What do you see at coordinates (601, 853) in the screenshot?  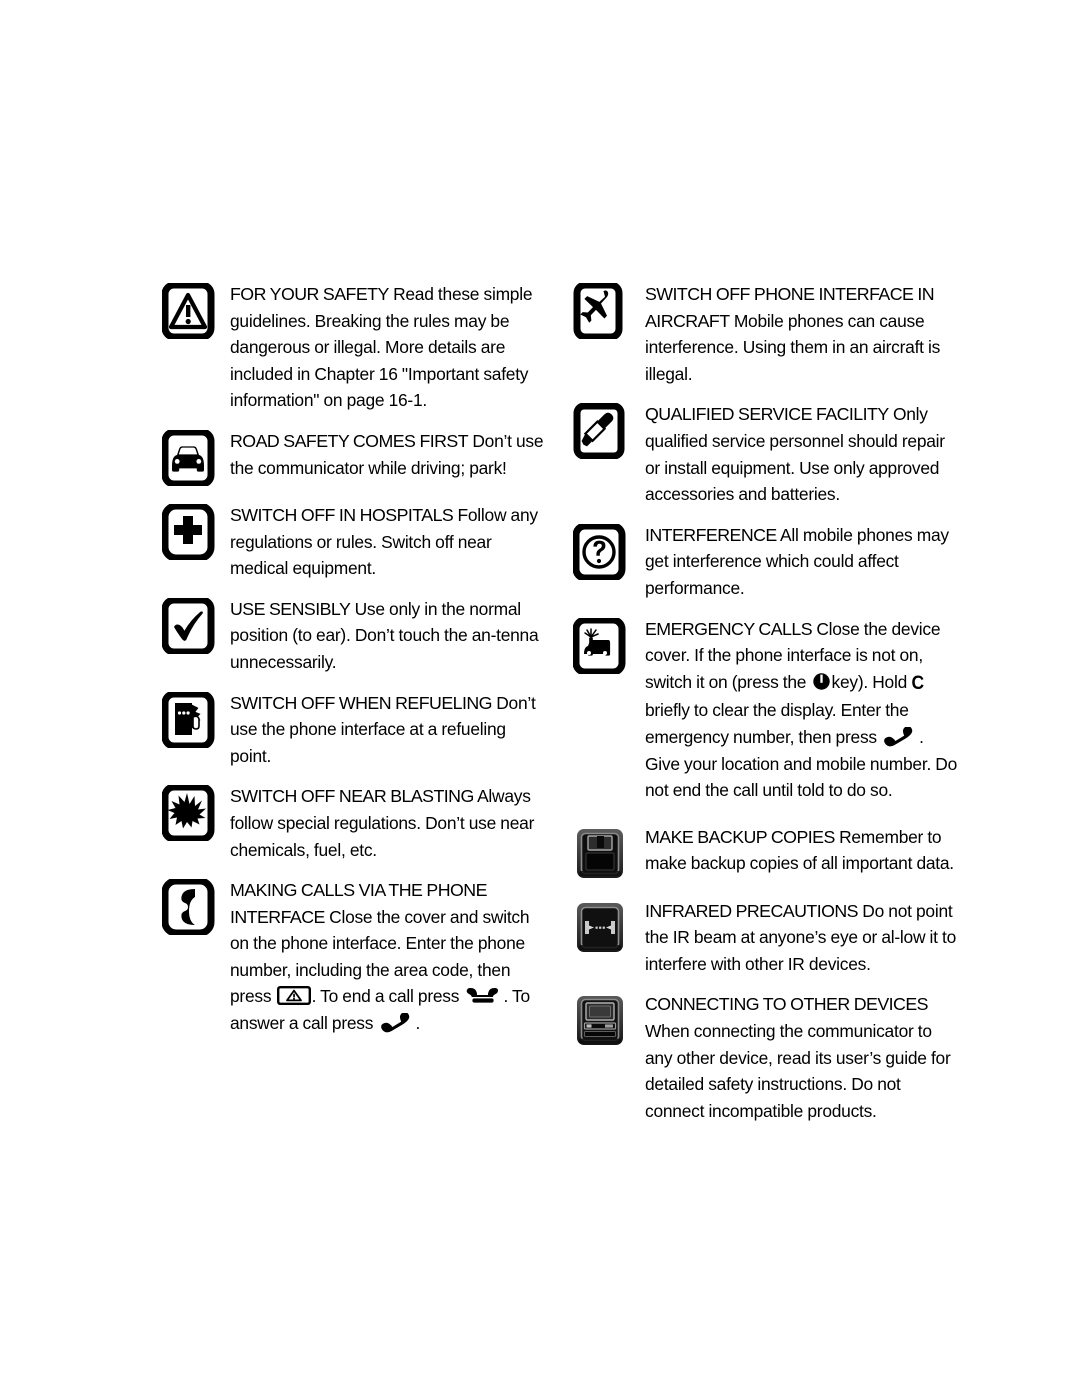 I see `floppy-disk-icon` at bounding box center [601, 853].